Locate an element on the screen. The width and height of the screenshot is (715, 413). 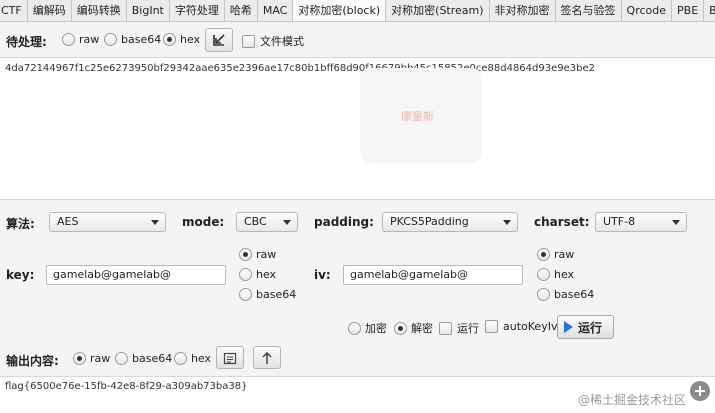
tab-asymmetric: 非对称加密 is located at coordinates (522, 10).